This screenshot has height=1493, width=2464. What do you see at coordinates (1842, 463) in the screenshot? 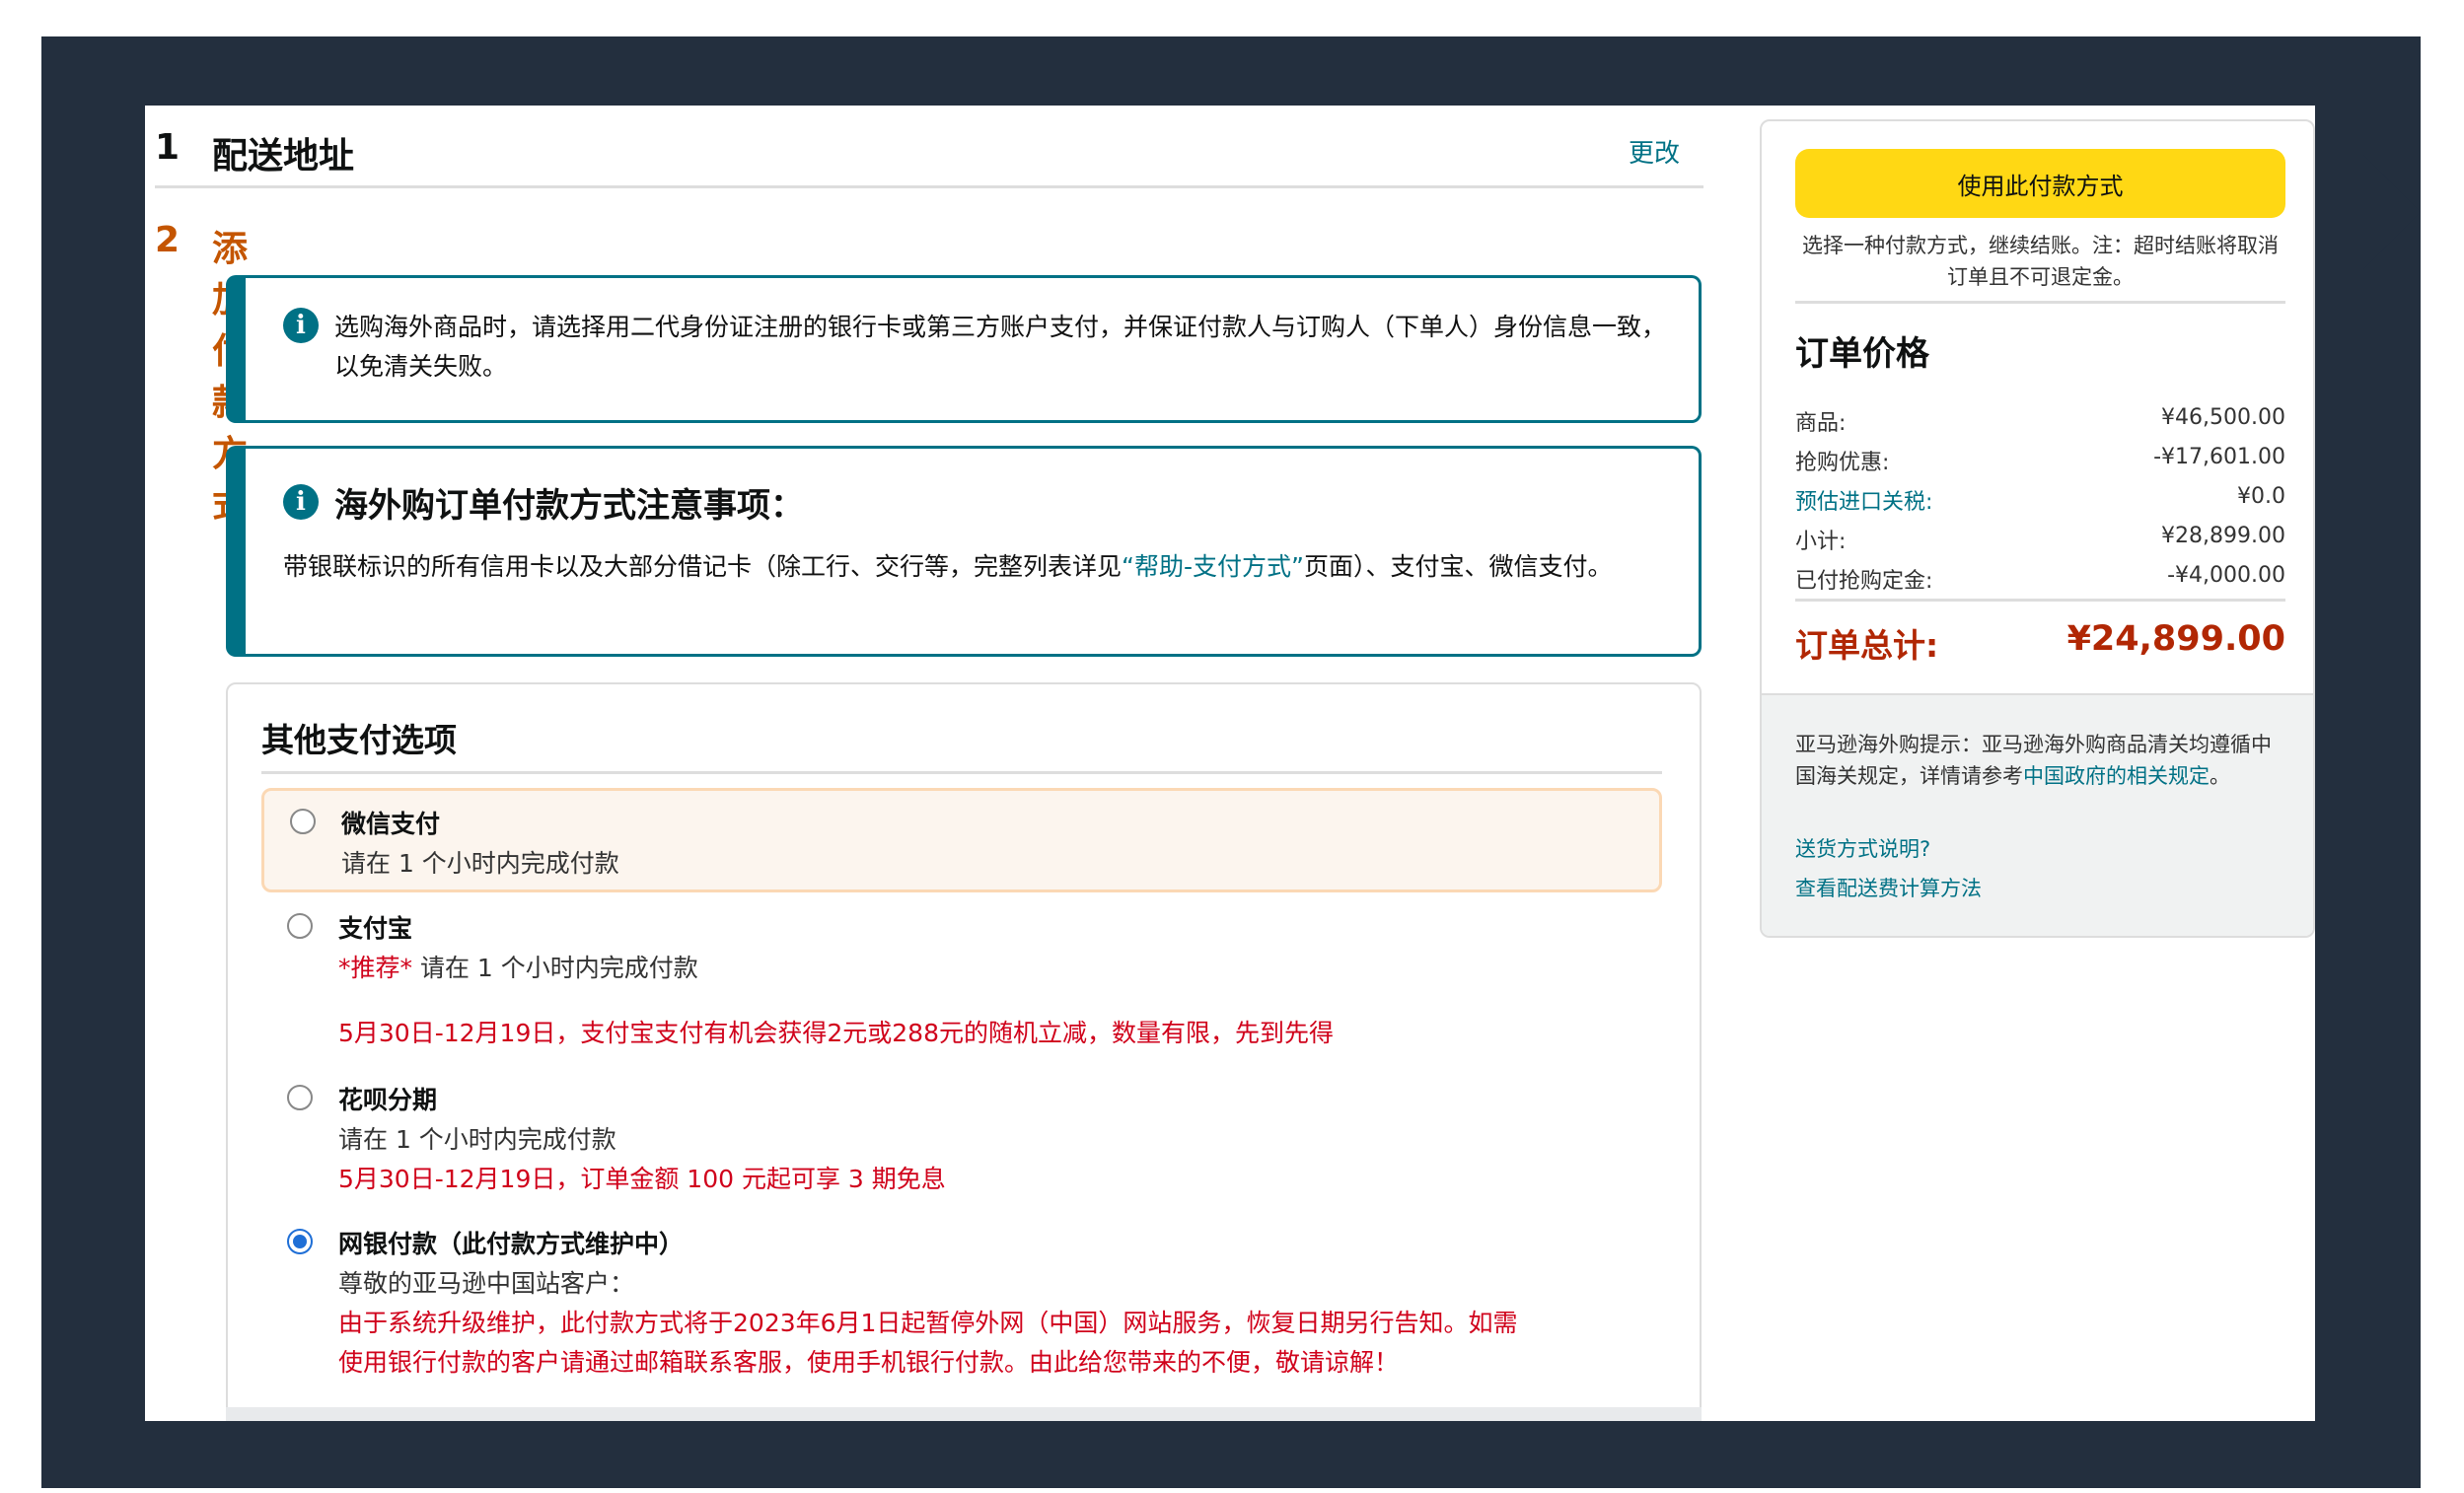
I see `price-label: 抢购优惠:` at bounding box center [1842, 463].